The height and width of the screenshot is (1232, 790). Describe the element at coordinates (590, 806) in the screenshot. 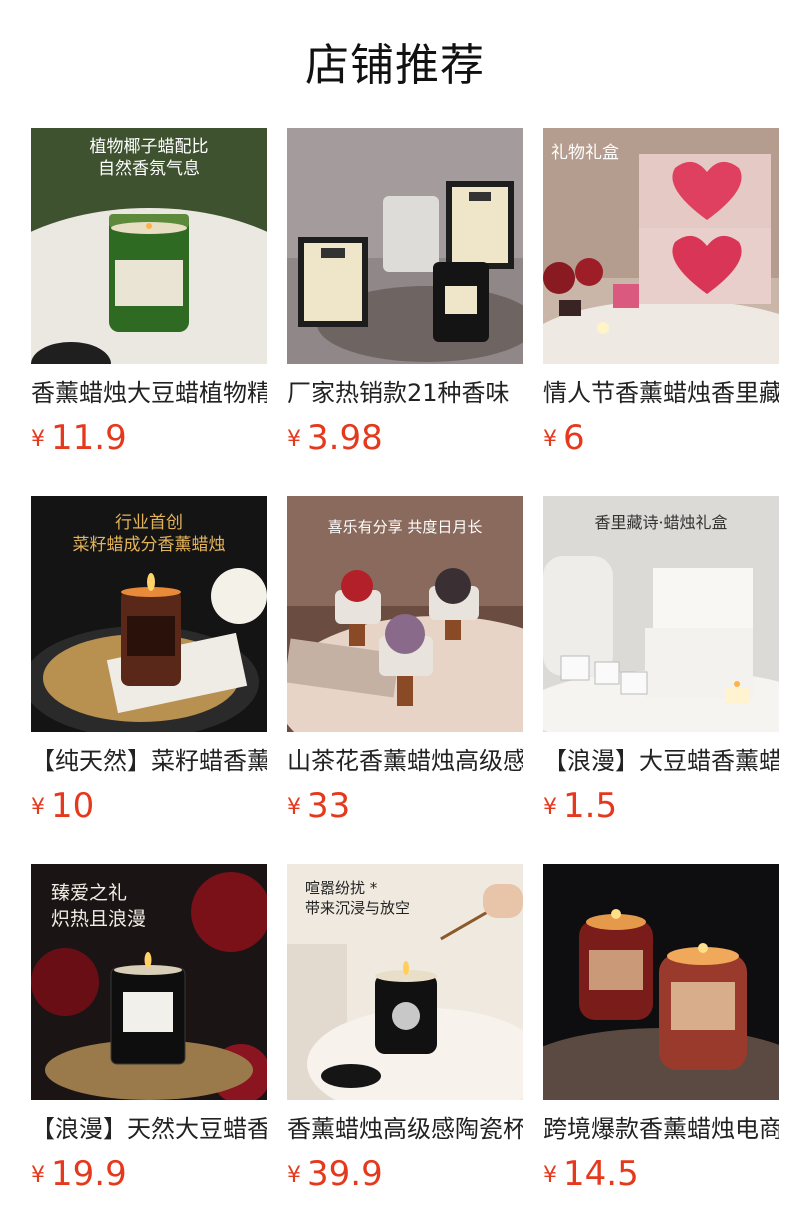

I see `price-value: 1.5` at that location.